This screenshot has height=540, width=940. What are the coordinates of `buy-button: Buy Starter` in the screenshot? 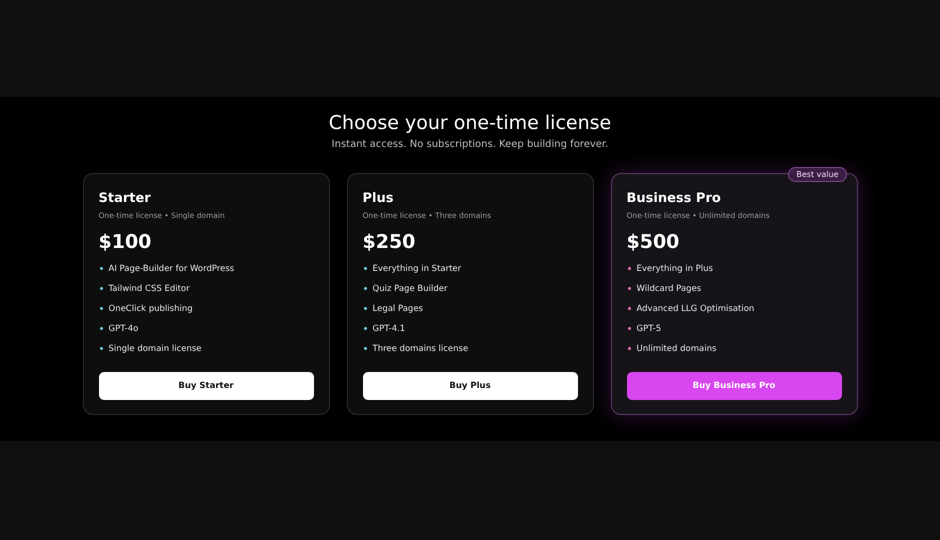 It's located at (206, 386).